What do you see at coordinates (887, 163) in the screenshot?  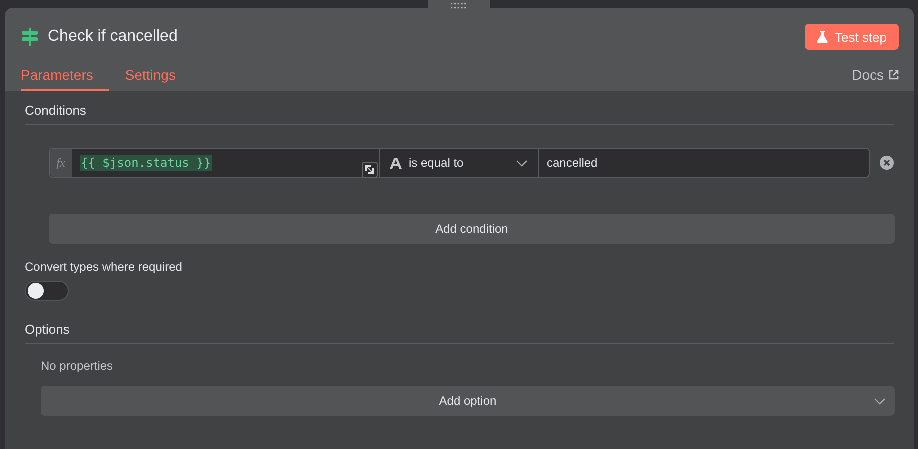 I see `remove-icon` at bounding box center [887, 163].